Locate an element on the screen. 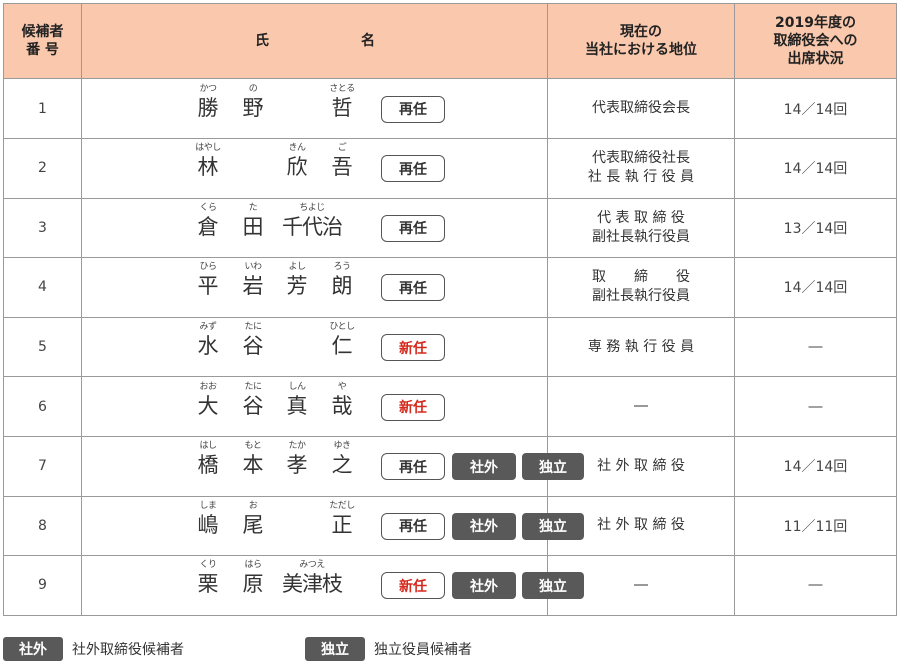  current-position: ― is located at coordinates (641, 406).